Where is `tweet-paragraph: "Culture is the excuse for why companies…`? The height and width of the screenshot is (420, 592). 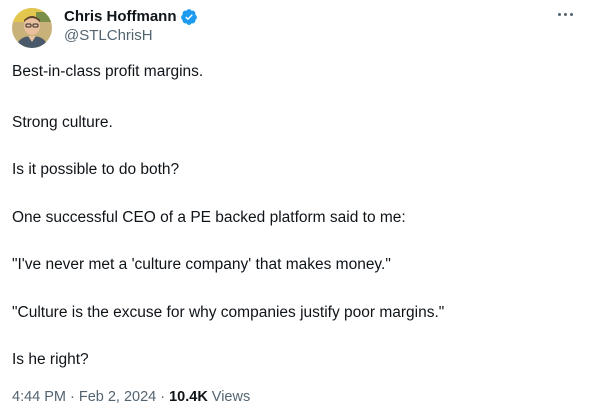
tweet-paragraph: "Culture is the excuse for why companies… is located at coordinates (228, 312).